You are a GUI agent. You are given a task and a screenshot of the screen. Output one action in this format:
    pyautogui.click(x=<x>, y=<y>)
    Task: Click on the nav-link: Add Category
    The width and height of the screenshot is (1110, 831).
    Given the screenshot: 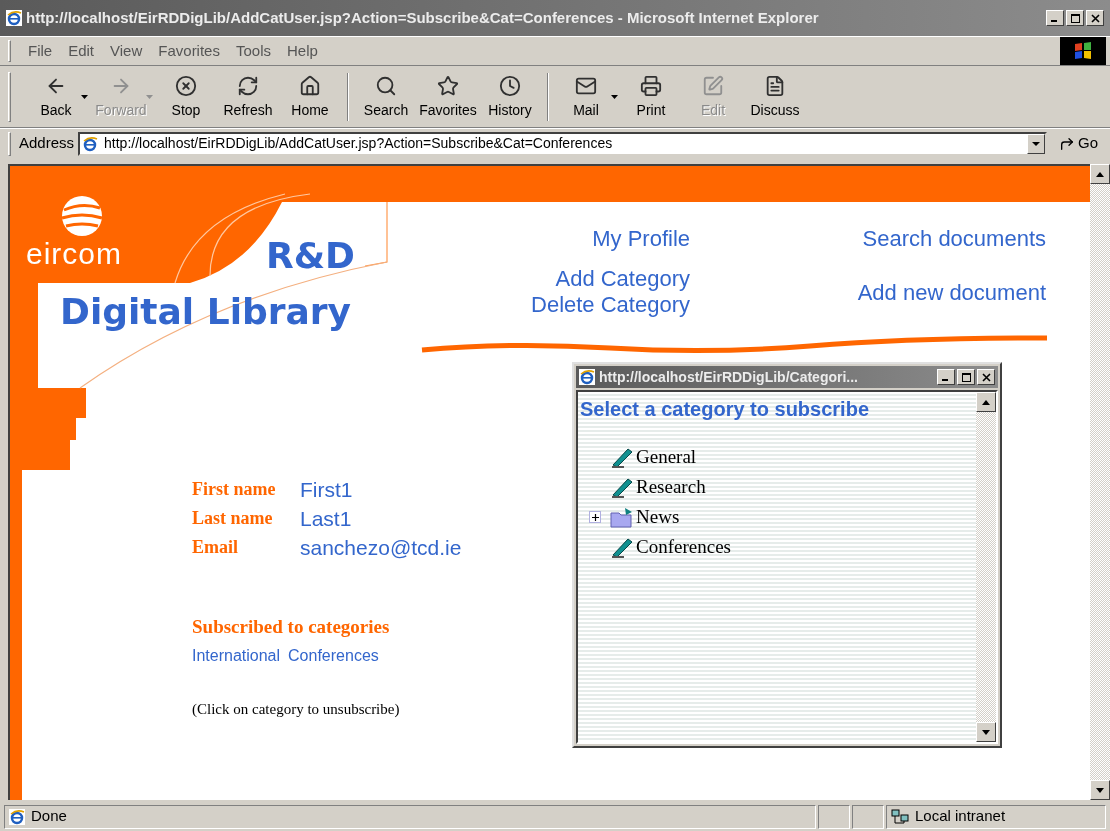 What is the action you would take?
    pyautogui.click(x=622, y=279)
    